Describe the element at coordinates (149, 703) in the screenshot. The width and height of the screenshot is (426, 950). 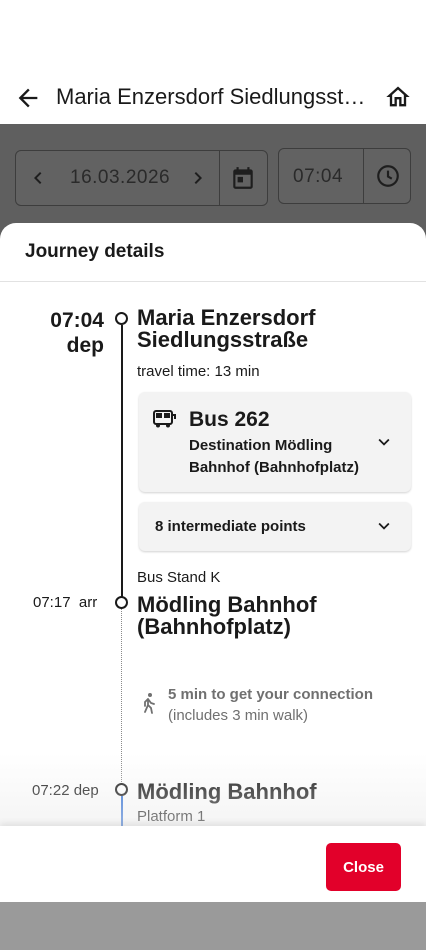
I see `walking-icon` at that location.